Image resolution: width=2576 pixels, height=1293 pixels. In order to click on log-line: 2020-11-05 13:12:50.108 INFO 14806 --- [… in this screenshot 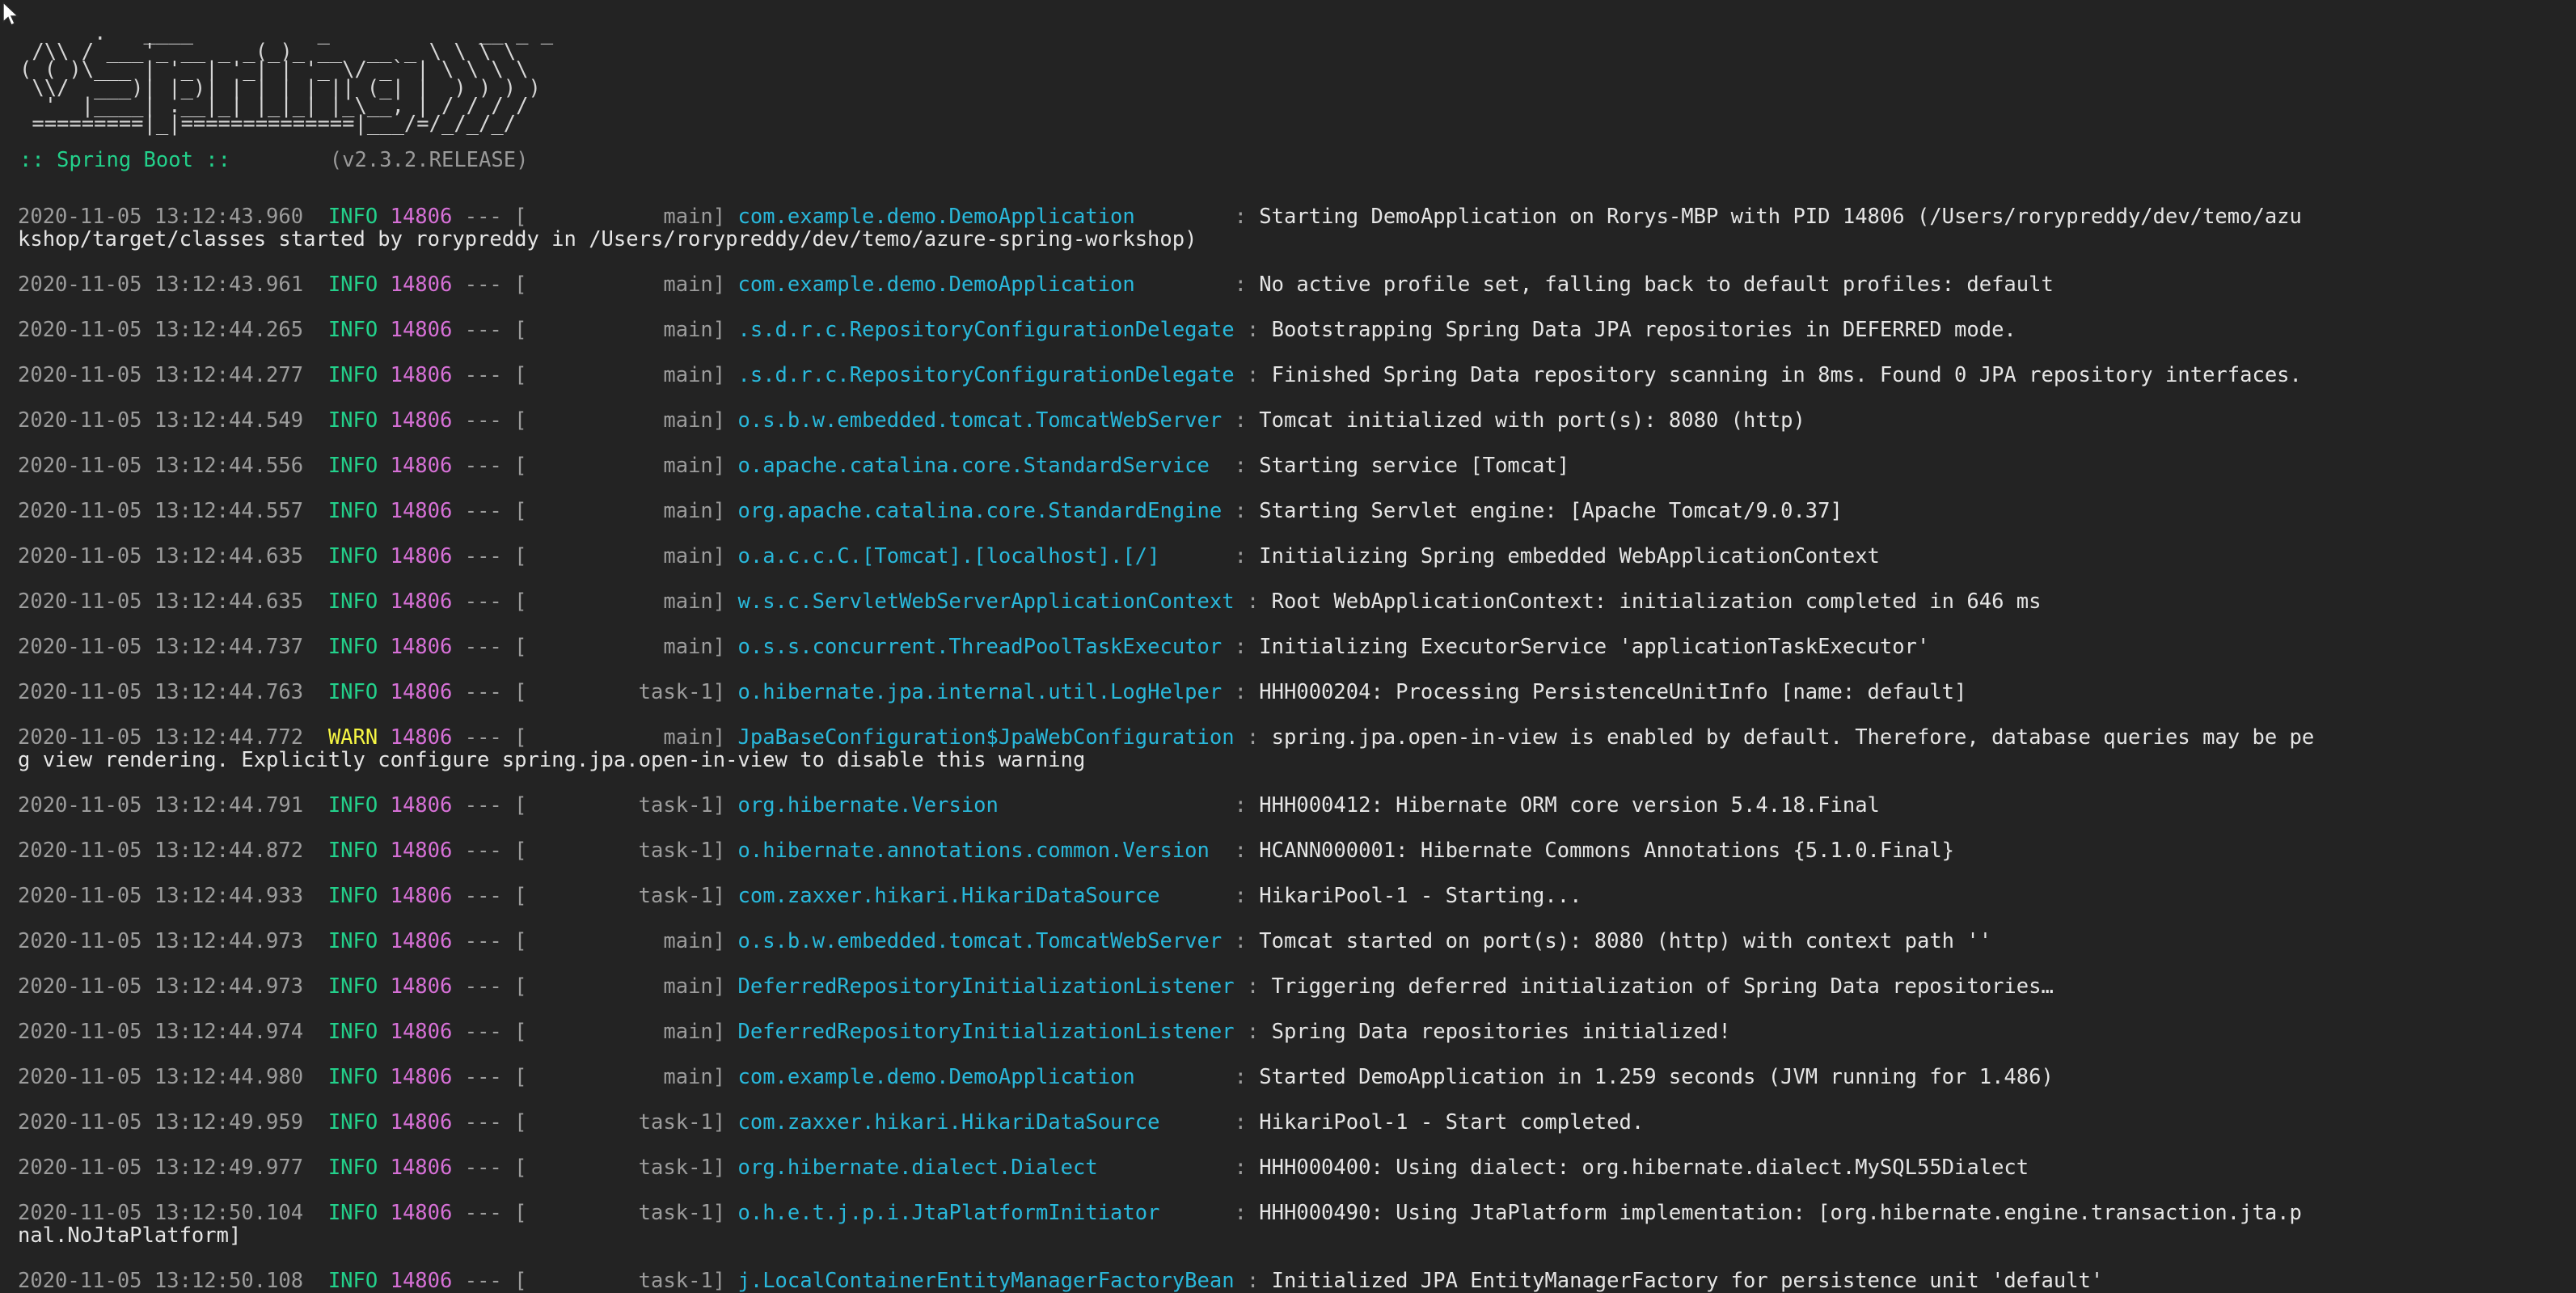, I will do `click(1295, 1281)`.